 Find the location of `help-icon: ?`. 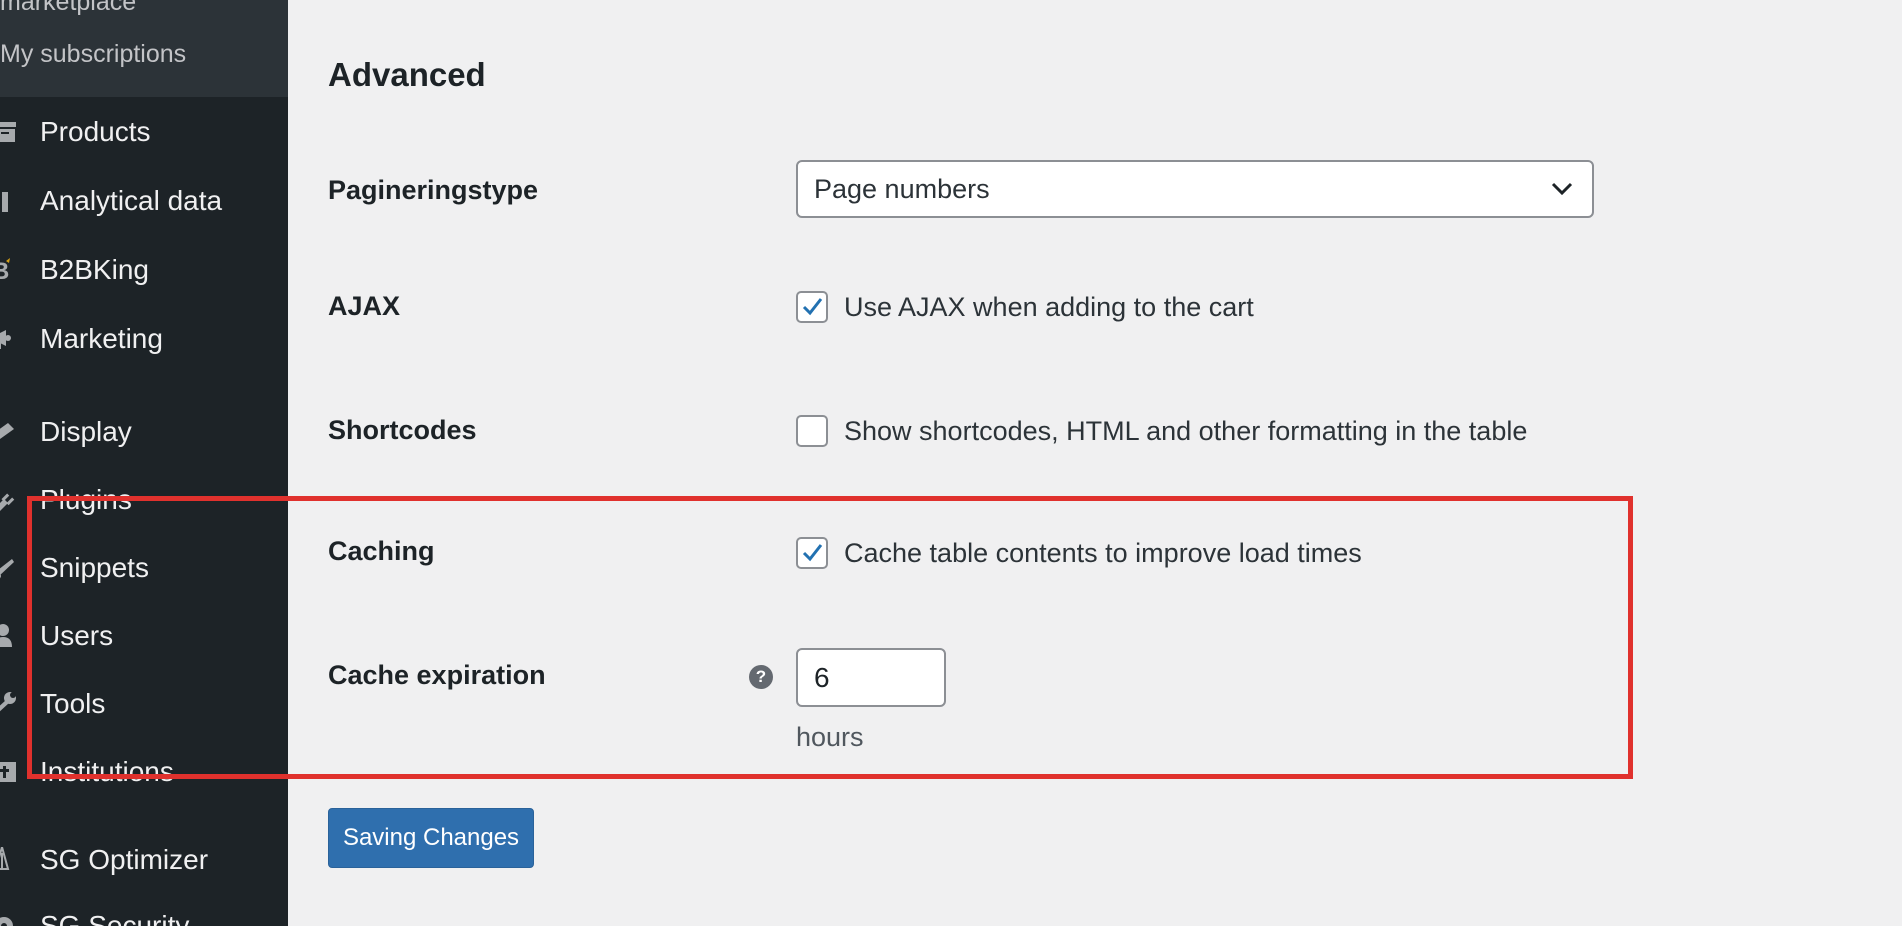

help-icon: ? is located at coordinates (761, 677).